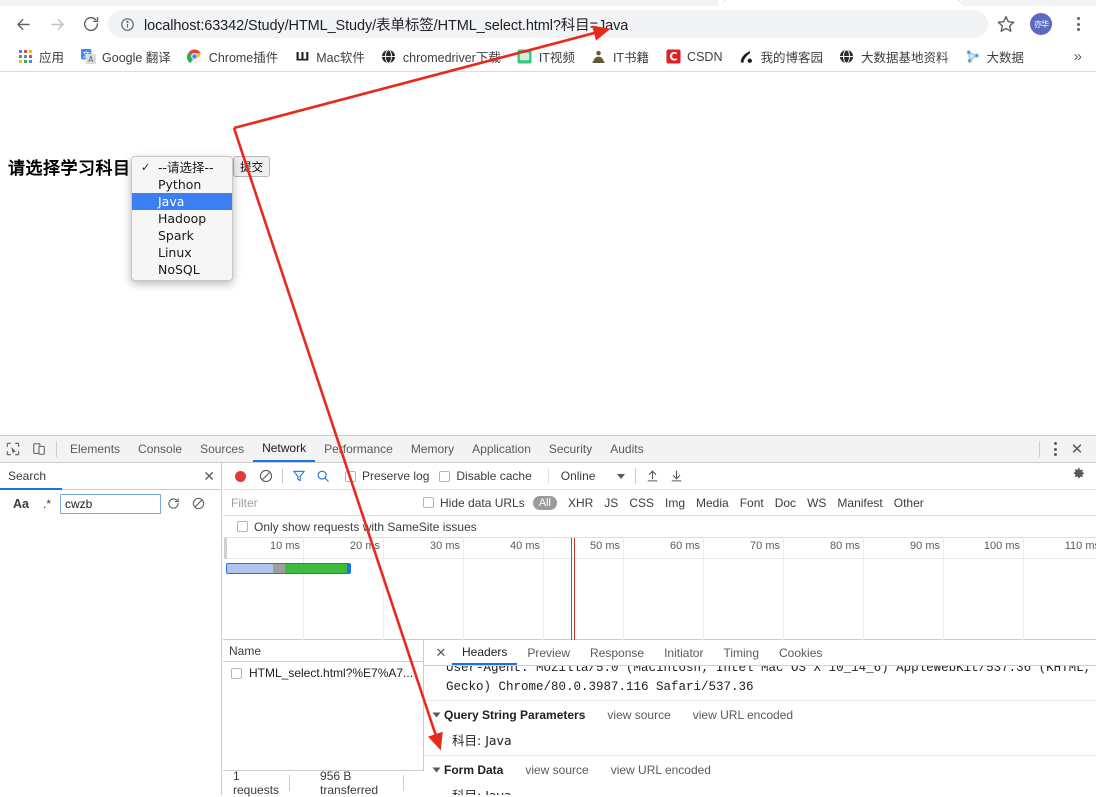 This screenshot has width=1096, height=797. Describe the element at coordinates (620, 57) in the screenshot. I see `bookmark-it-books: IT书籍` at that location.